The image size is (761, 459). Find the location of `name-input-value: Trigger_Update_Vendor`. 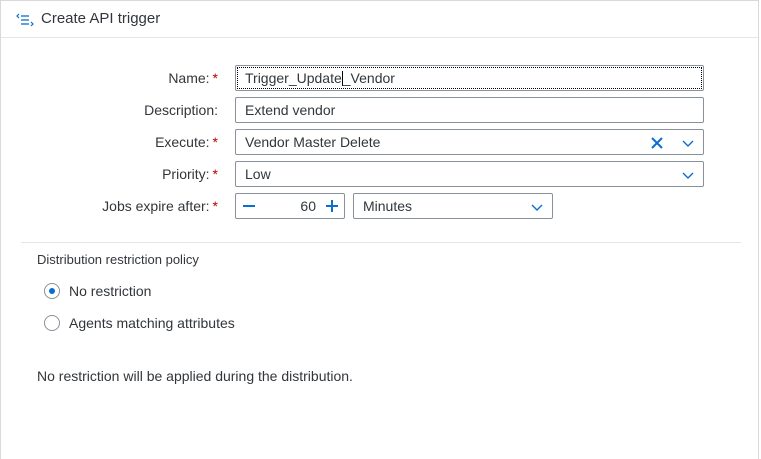

name-input-value: Trigger_Update_Vendor is located at coordinates (320, 78).